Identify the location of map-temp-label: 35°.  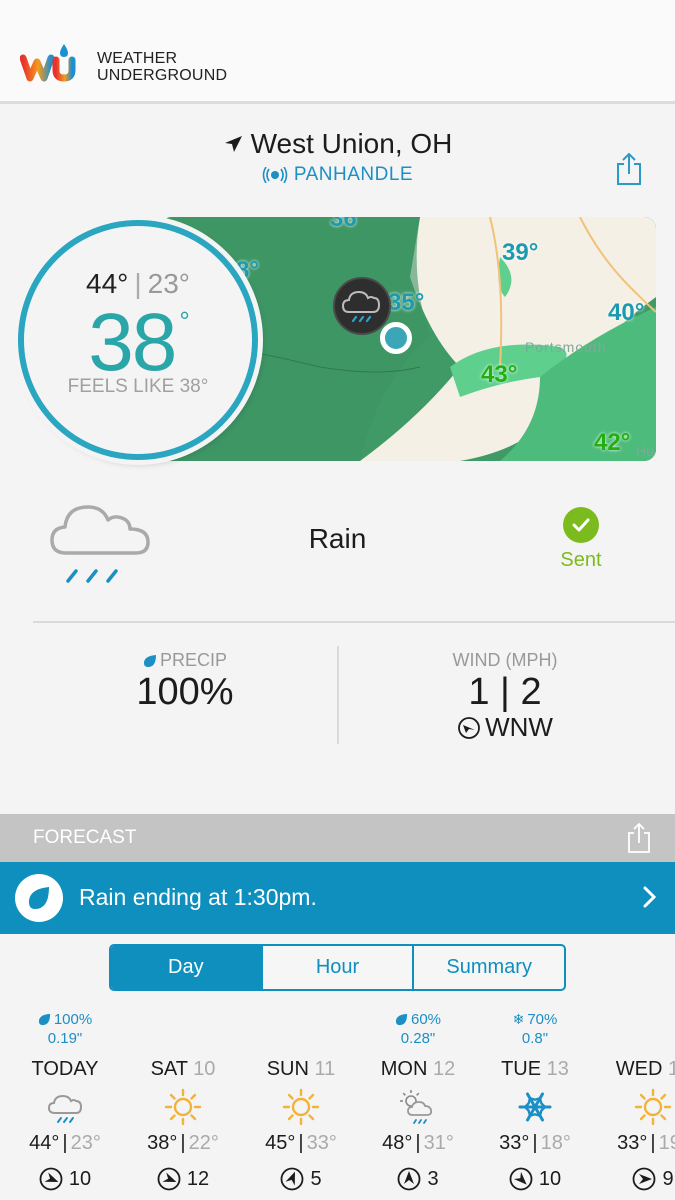
(406, 302).